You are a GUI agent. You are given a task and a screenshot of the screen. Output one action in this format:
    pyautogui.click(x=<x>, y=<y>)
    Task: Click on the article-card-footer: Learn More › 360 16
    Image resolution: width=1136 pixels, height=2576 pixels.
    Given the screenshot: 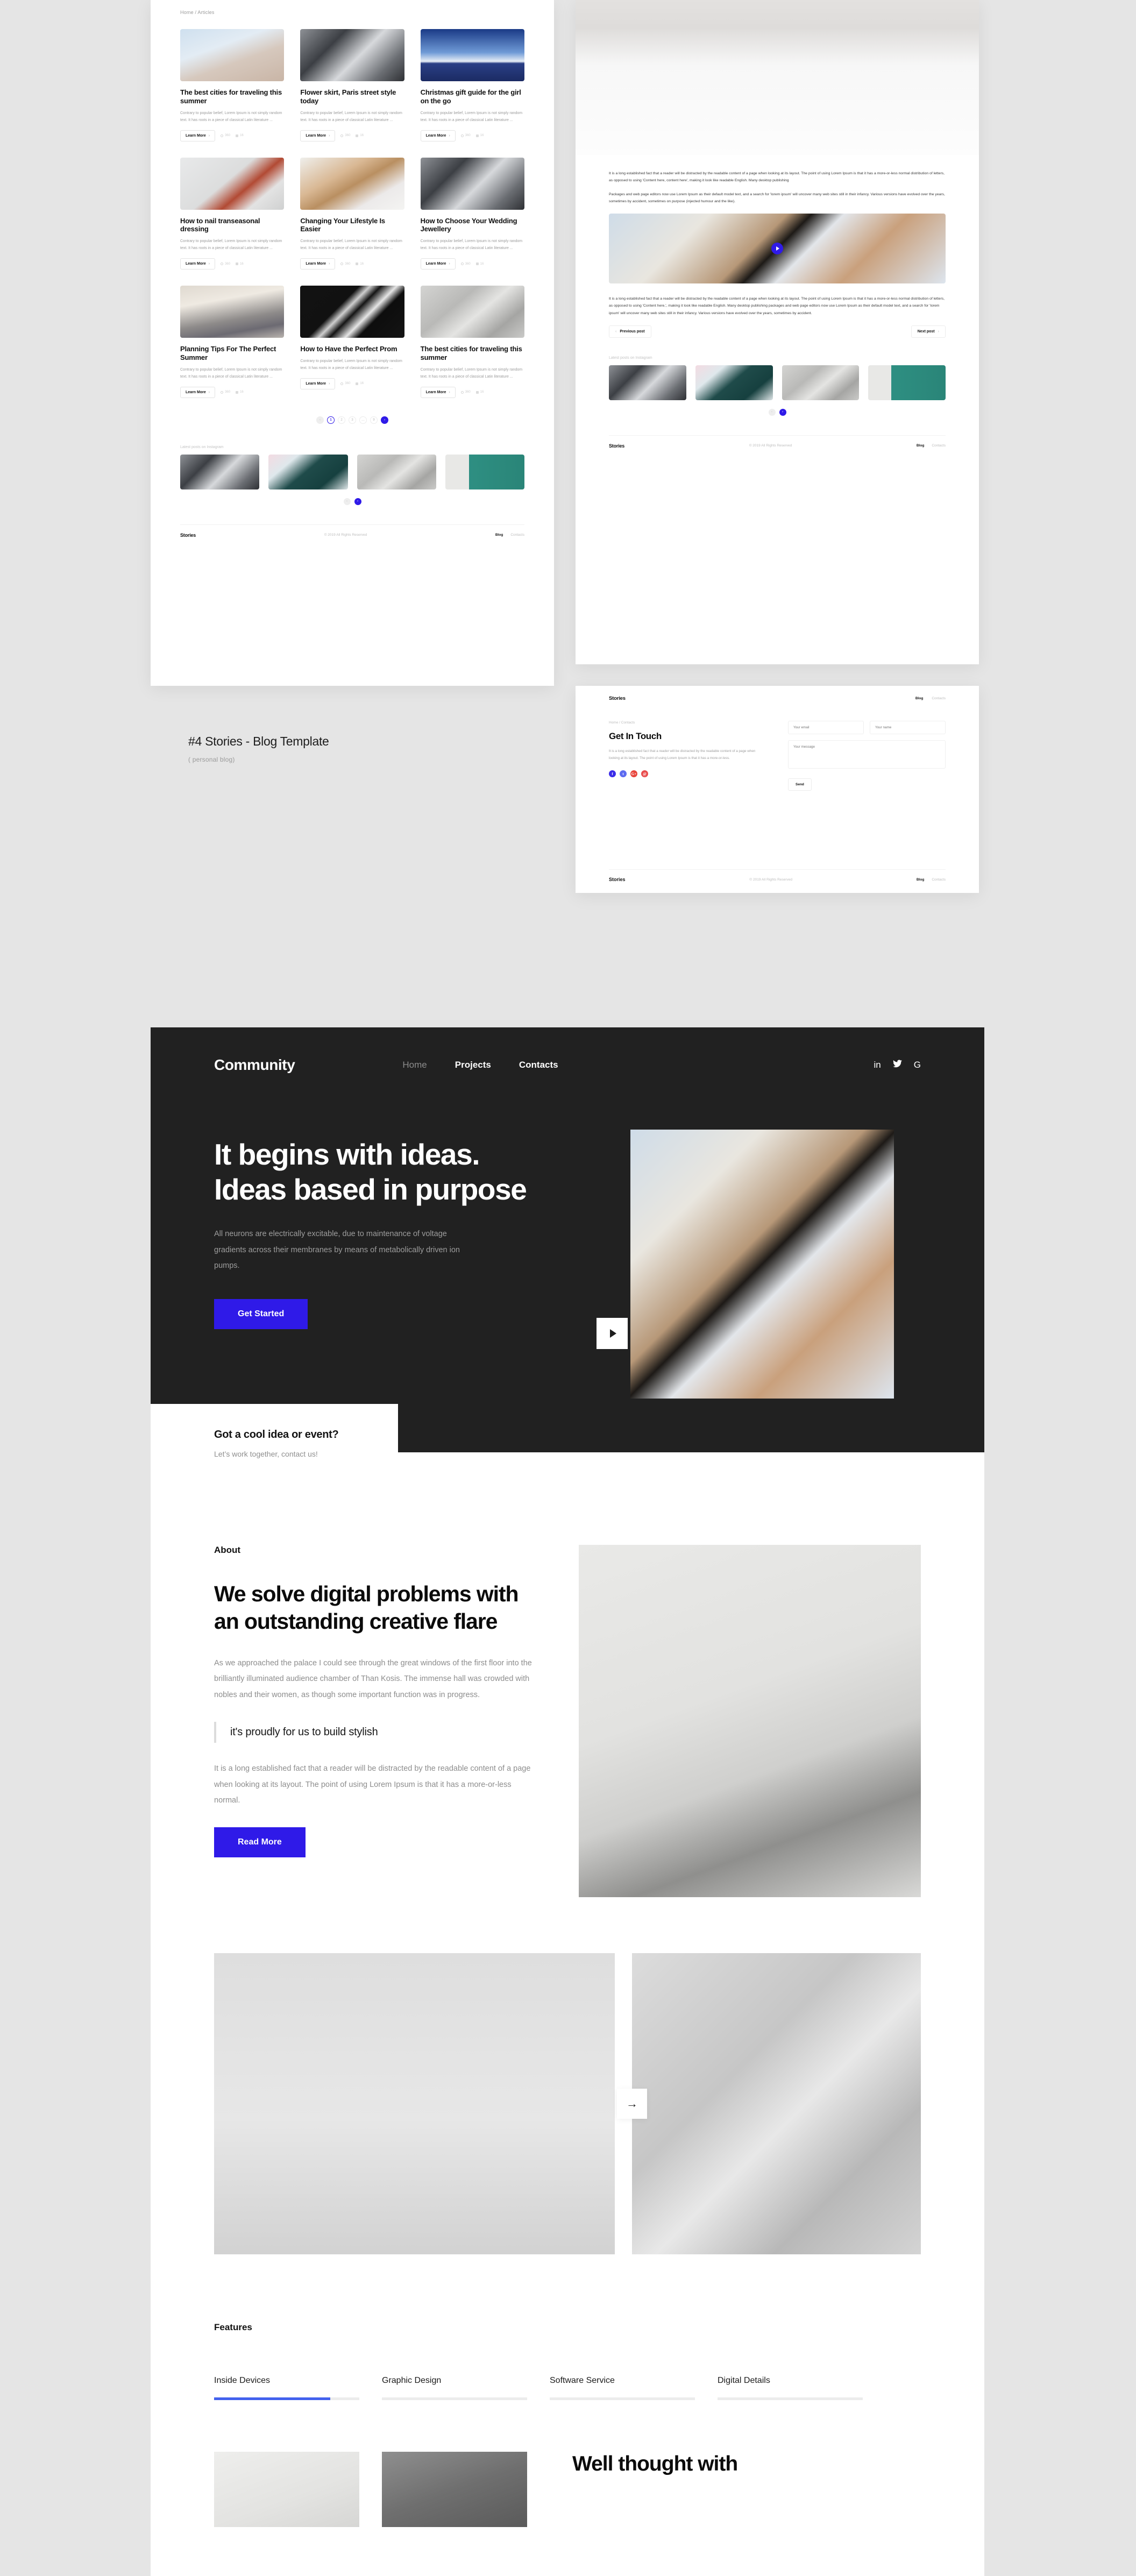 What is the action you would take?
    pyautogui.click(x=352, y=264)
    